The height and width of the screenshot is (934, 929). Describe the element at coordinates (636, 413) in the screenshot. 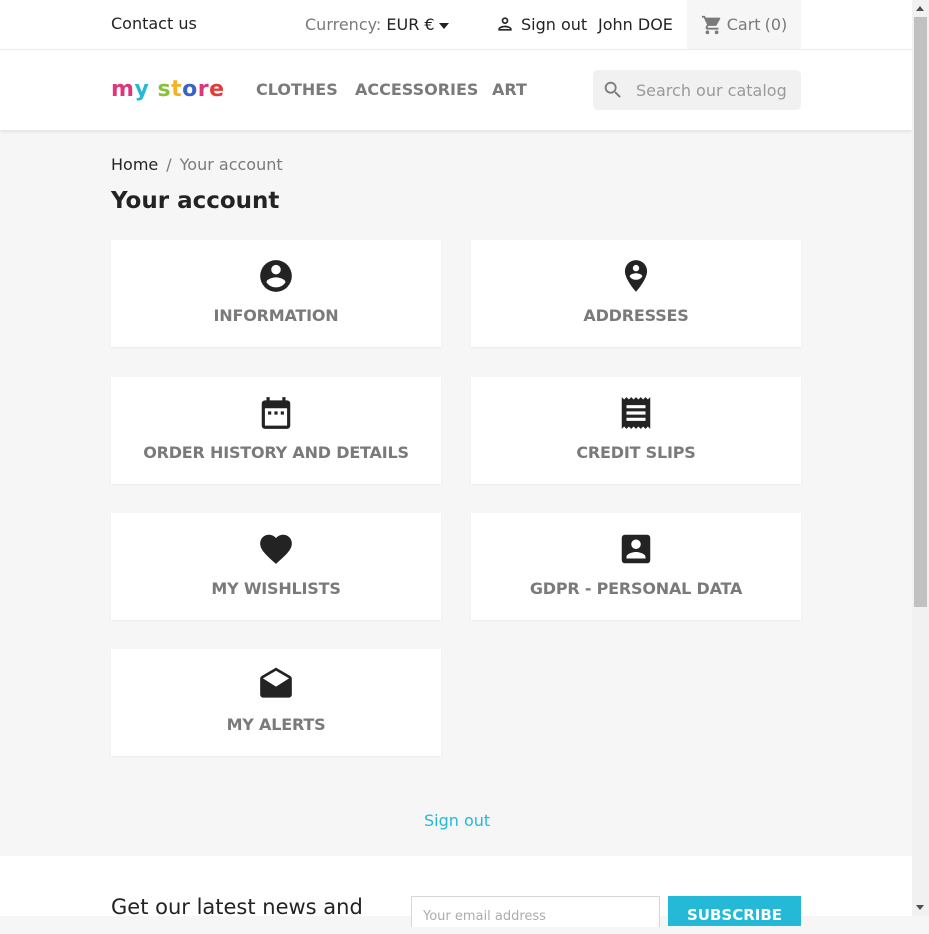

I see `receipt-icon` at that location.